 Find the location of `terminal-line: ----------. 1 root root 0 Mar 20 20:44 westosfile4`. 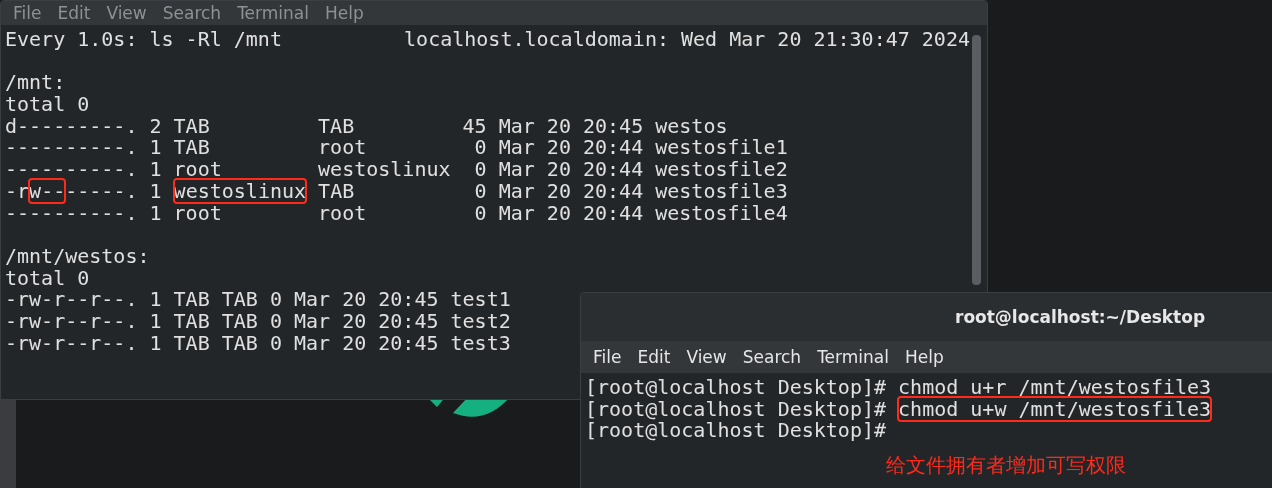

terminal-line: ----------. 1 root root 0 Mar 20 20:44 westosfile4 is located at coordinates (397, 213).